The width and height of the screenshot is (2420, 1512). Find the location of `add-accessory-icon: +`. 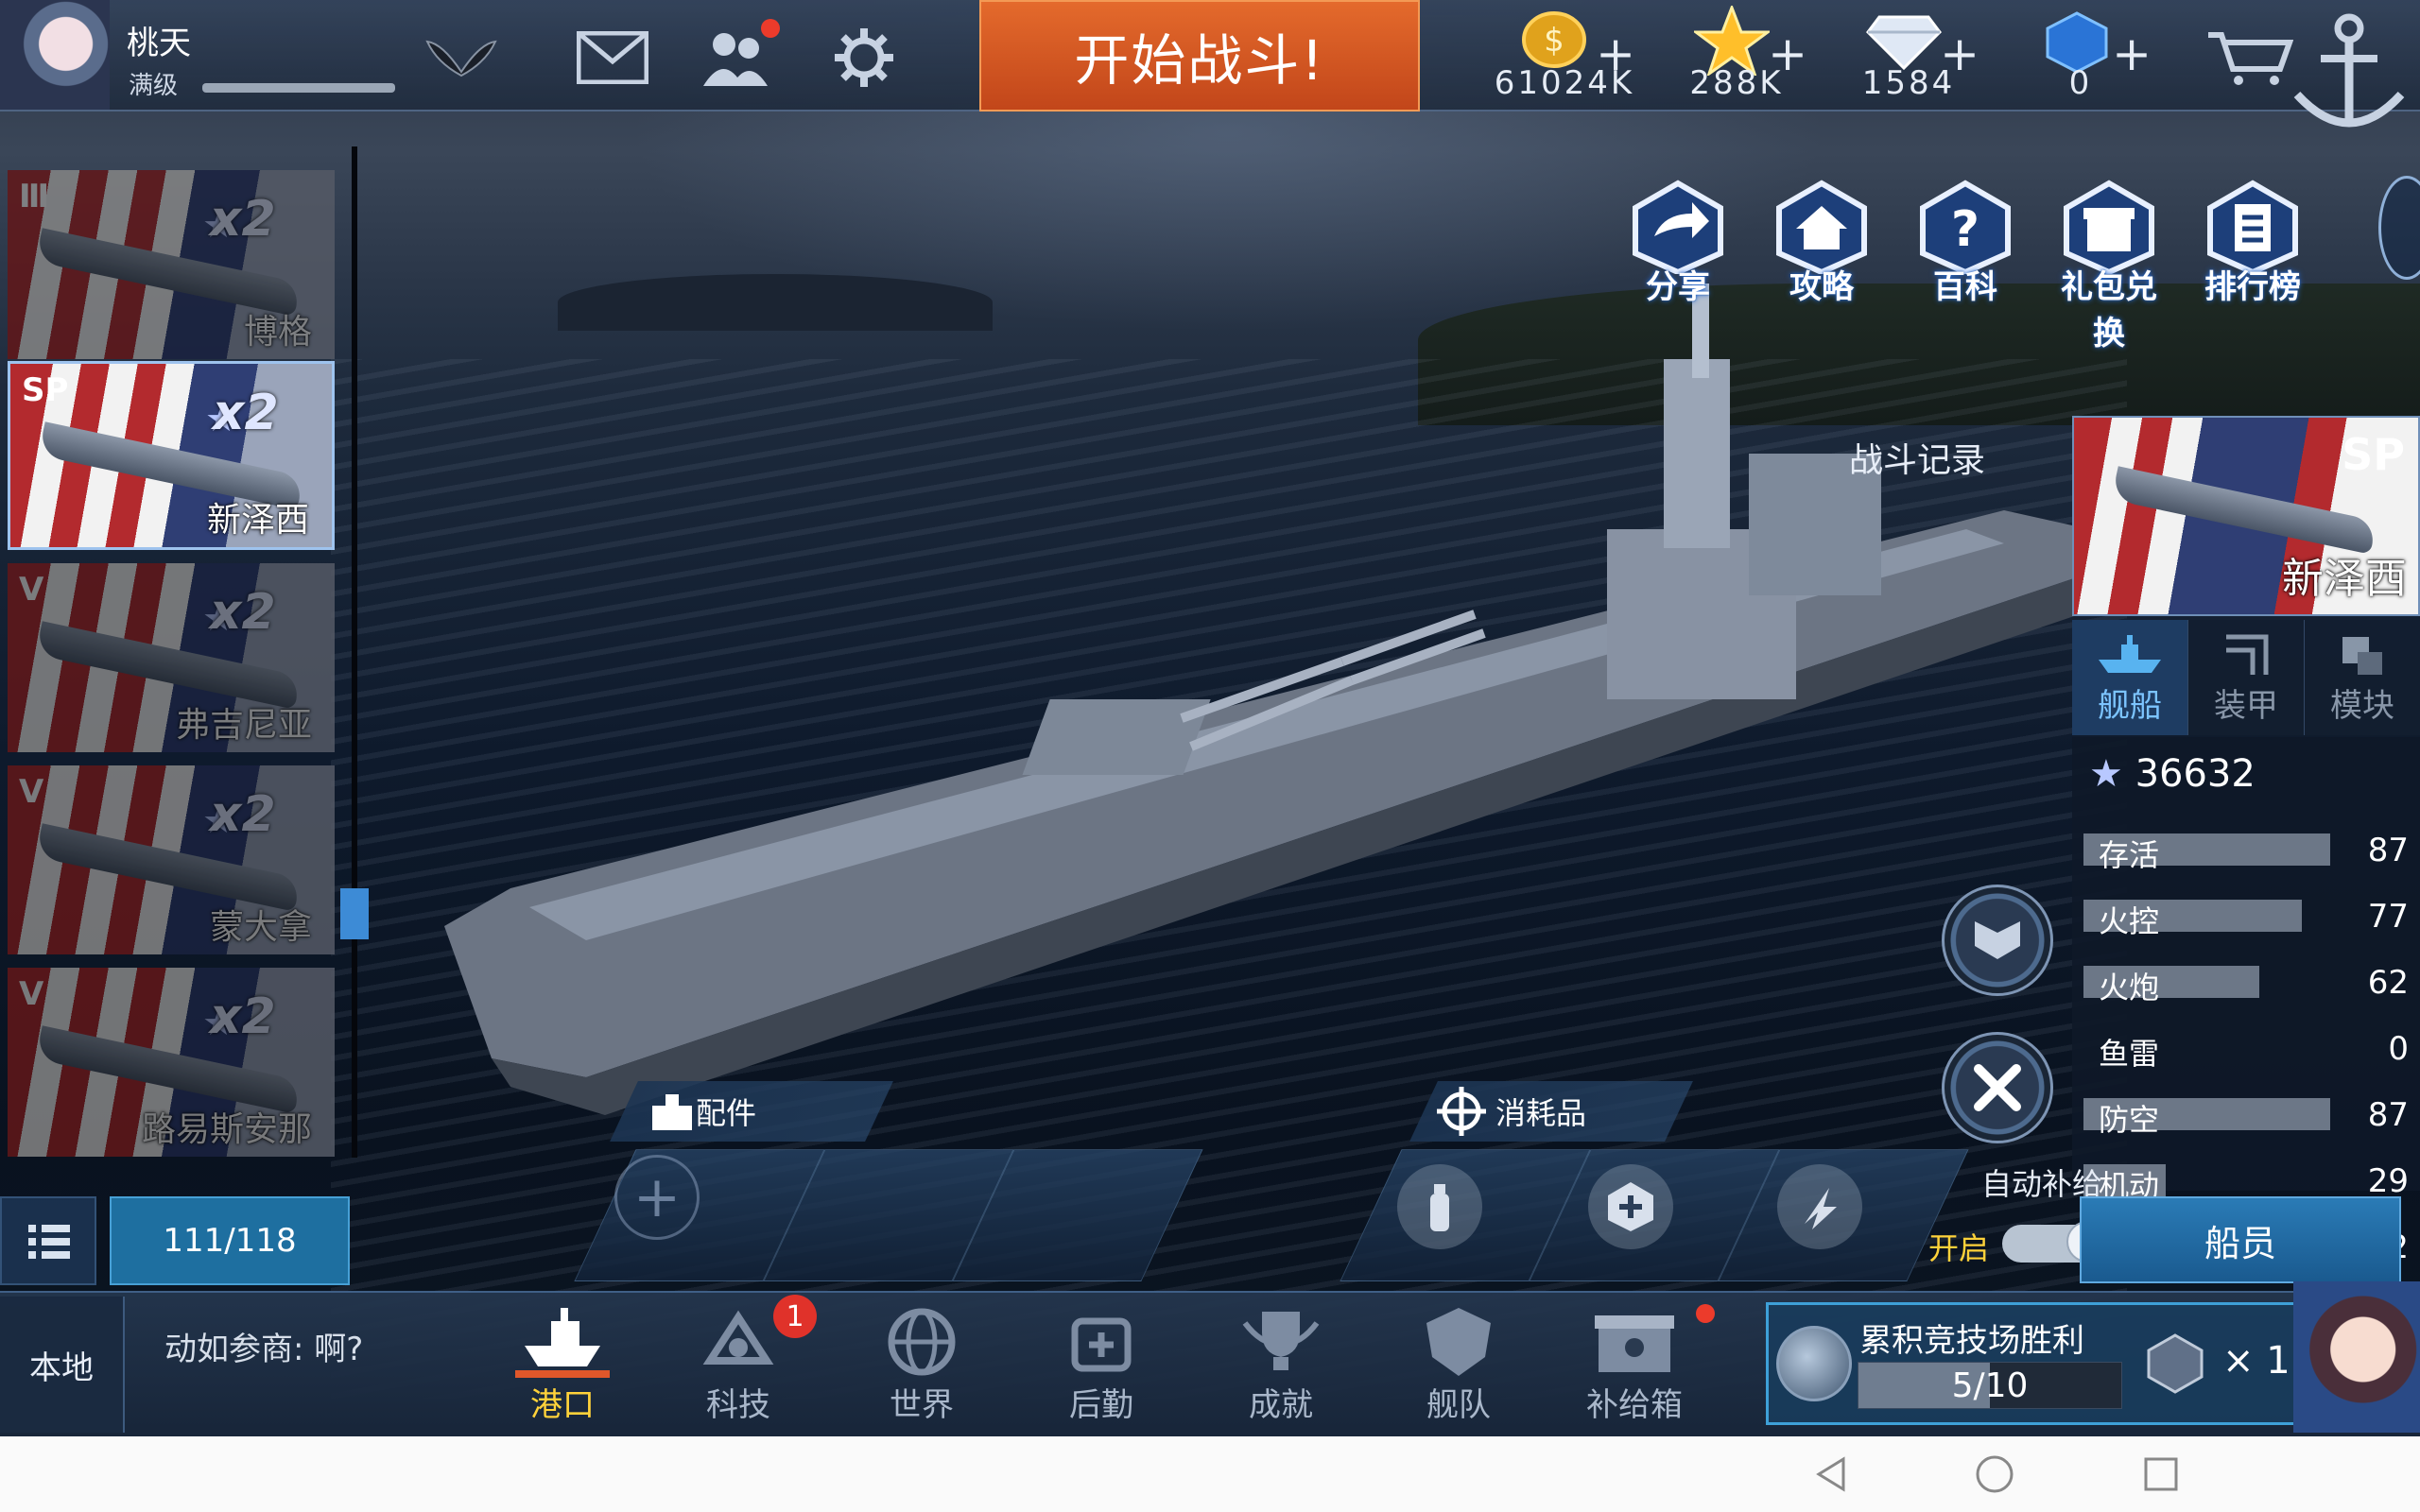

add-accessory-icon: + is located at coordinates (657, 1197).